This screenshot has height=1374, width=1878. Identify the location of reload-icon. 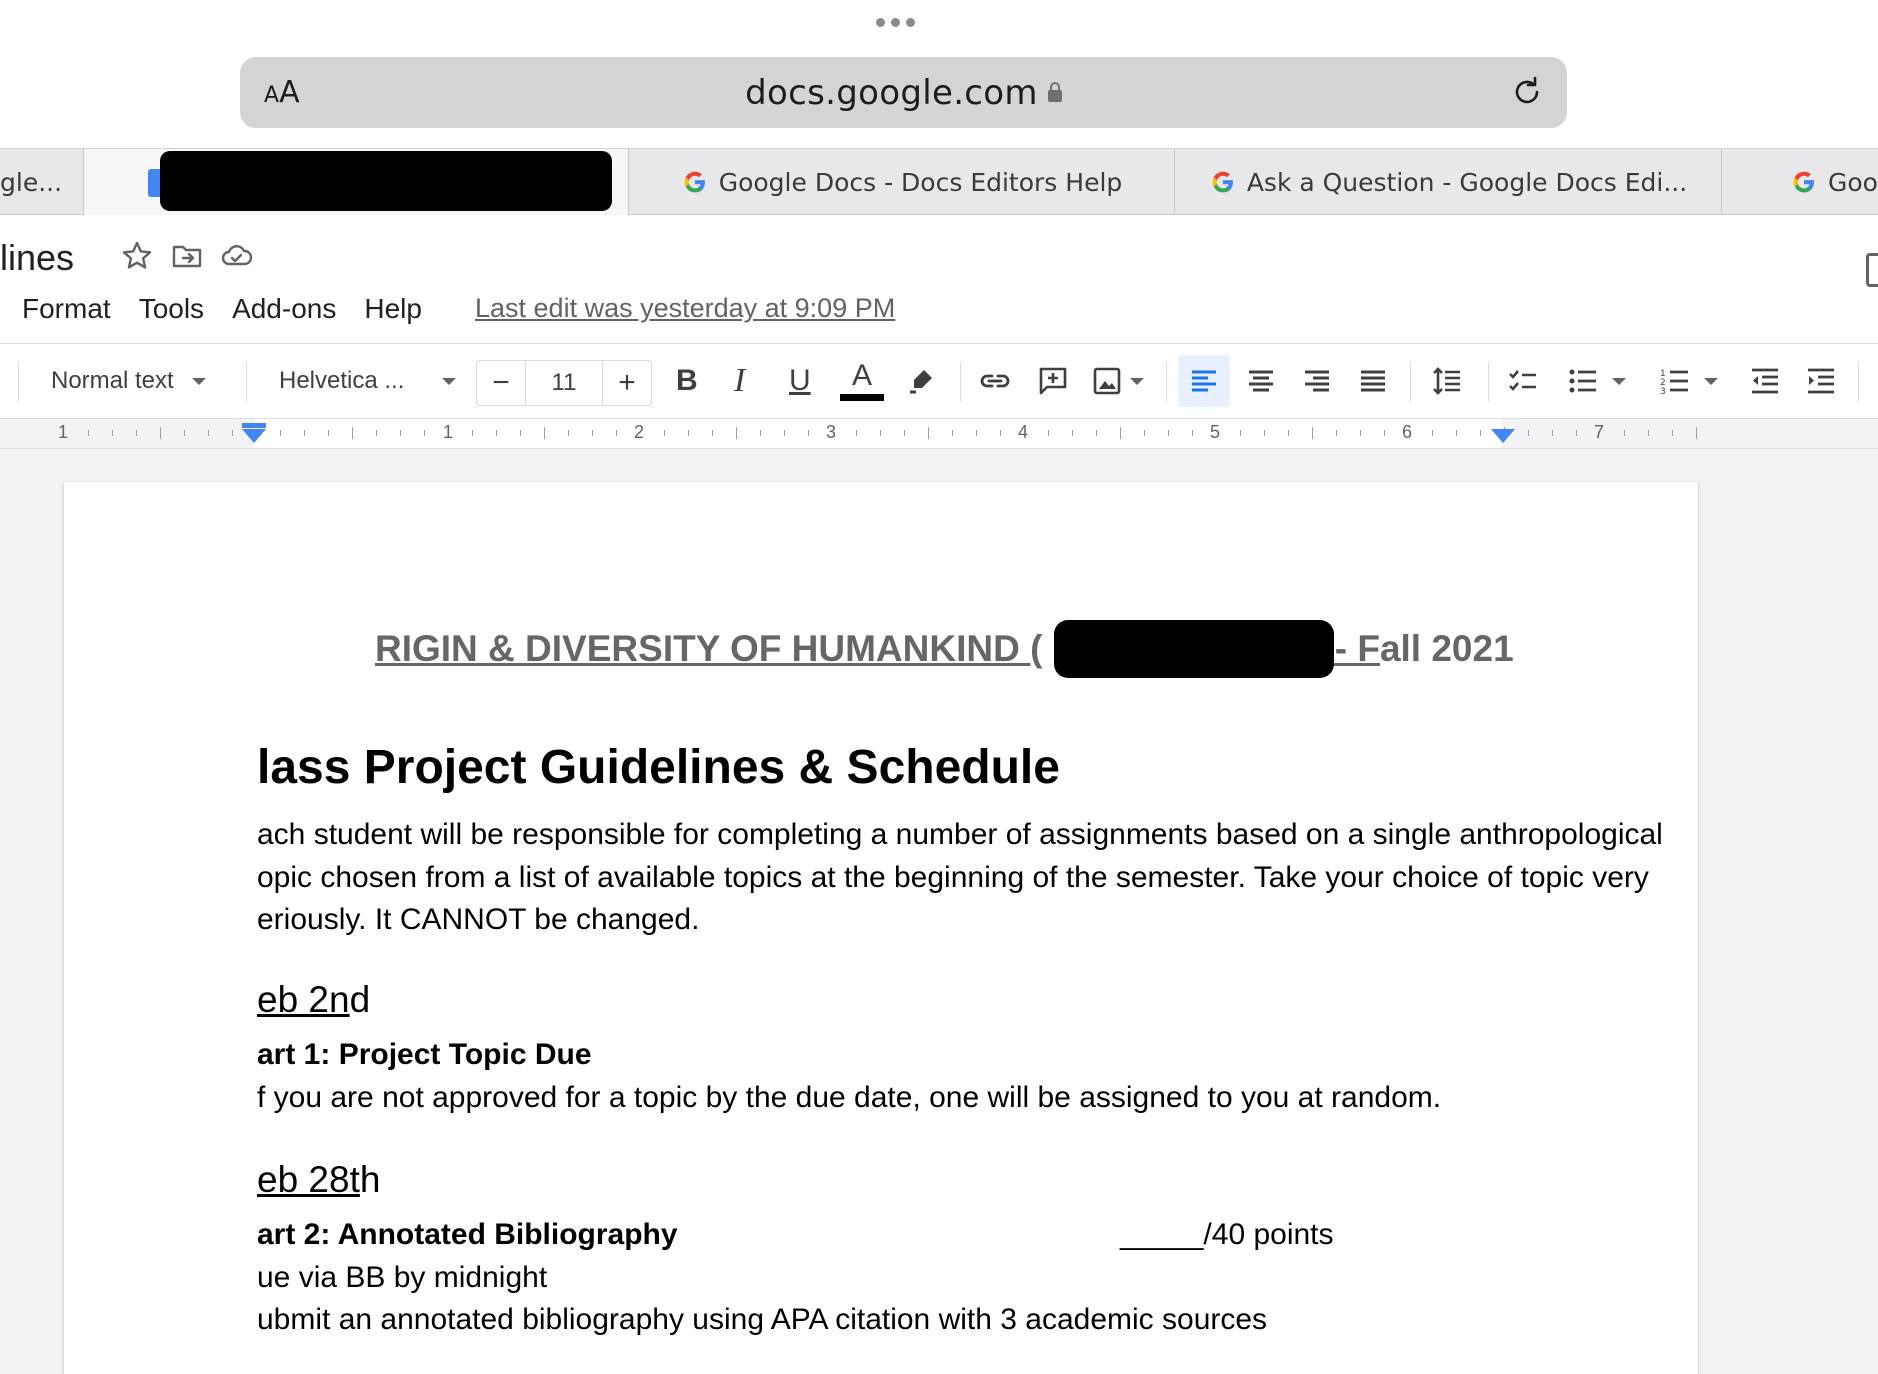
(1527, 92).